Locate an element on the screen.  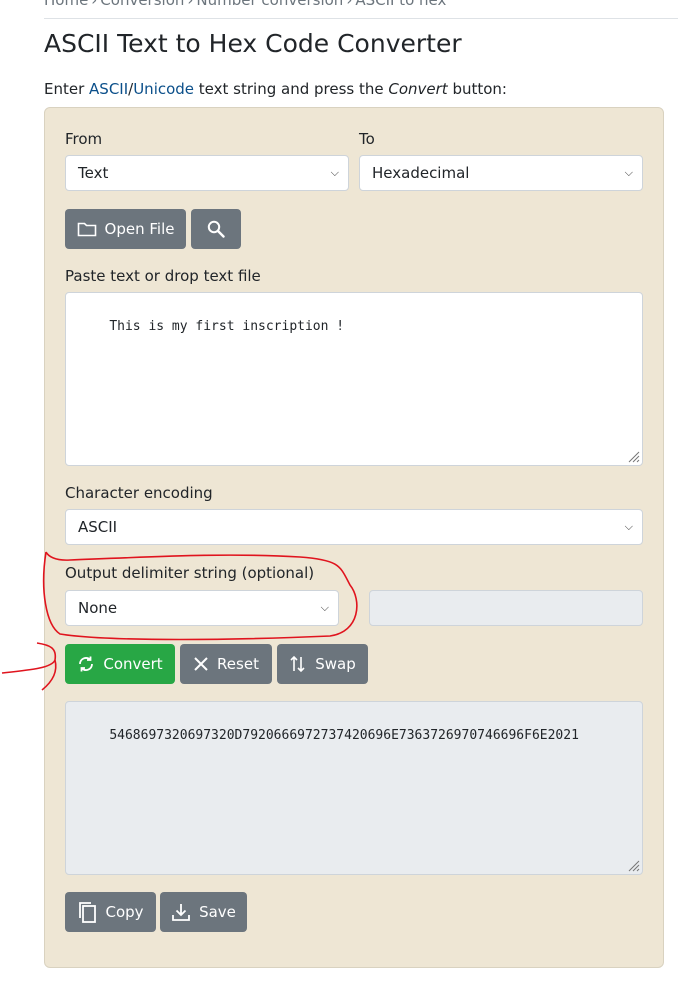
intro-suffix: button: is located at coordinates (477, 89).